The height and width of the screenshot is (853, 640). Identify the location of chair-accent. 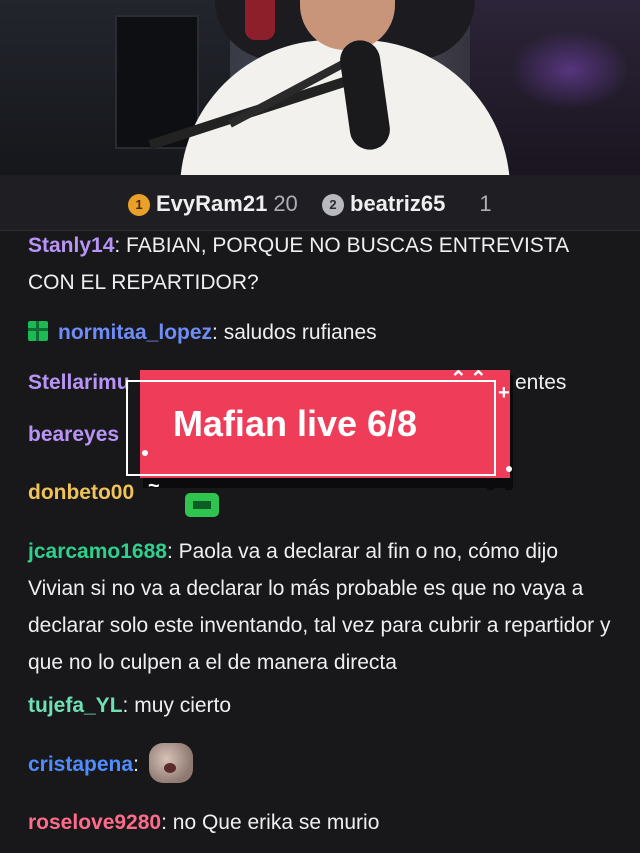
(260, 20).